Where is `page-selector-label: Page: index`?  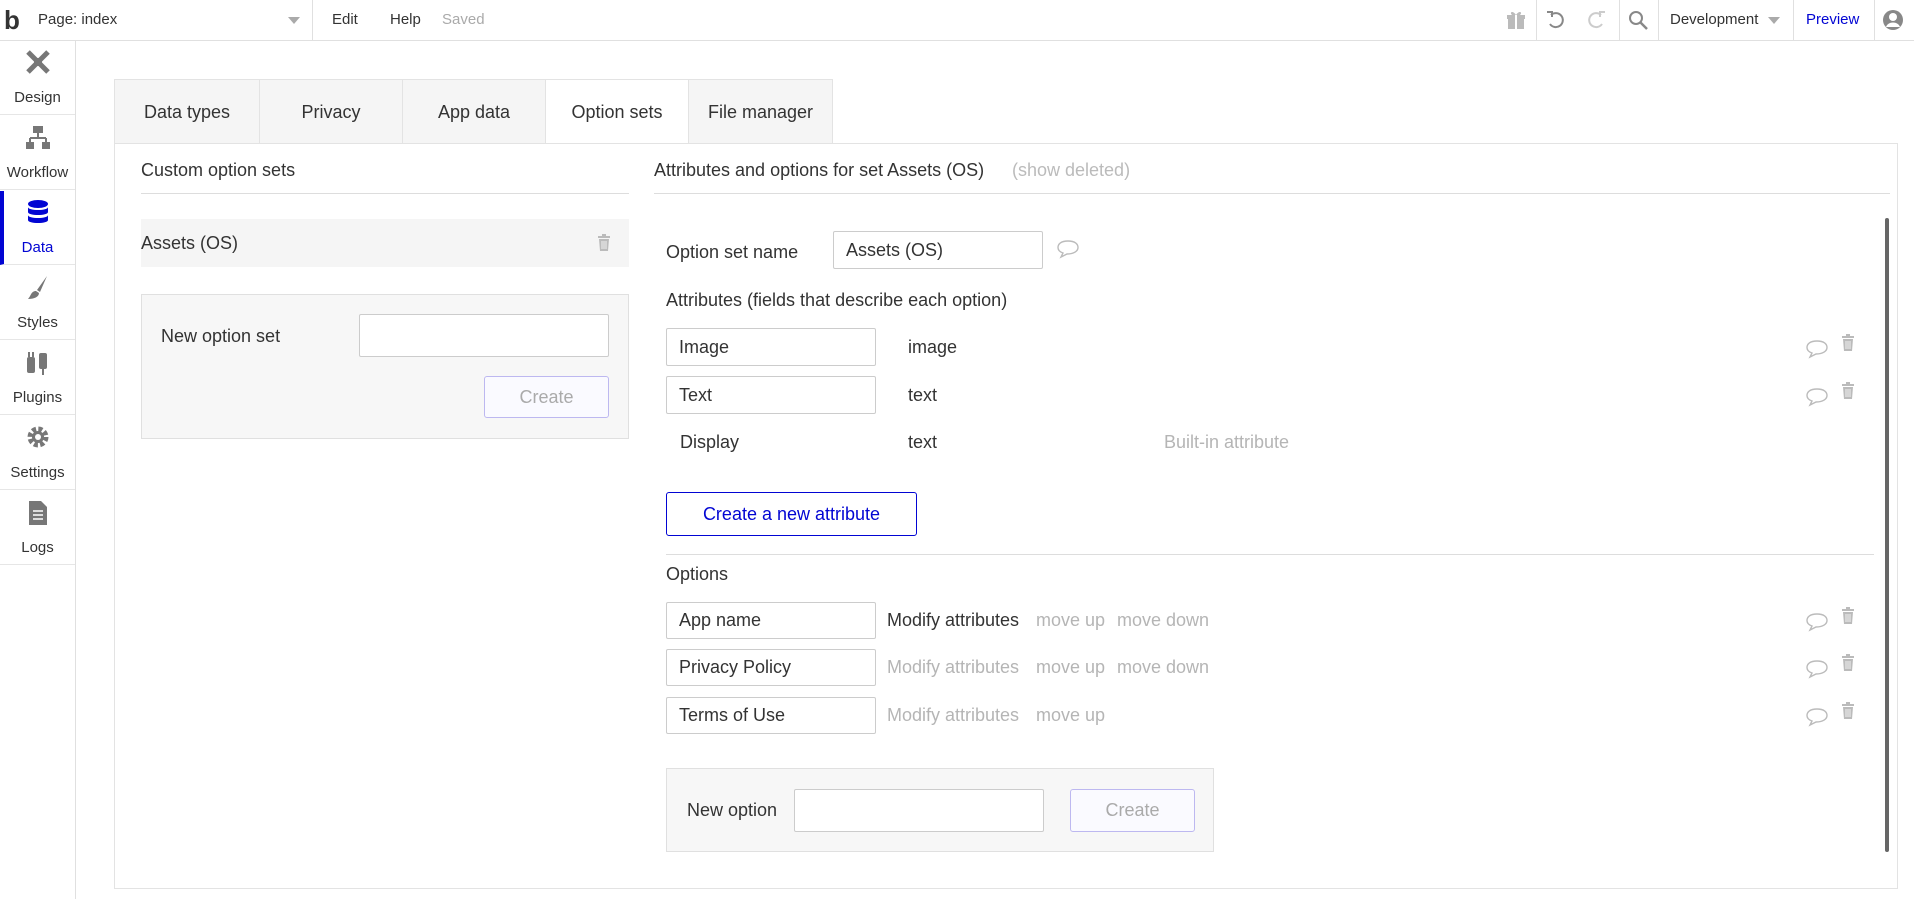 page-selector-label: Page: index is located at coordinates (78, 19).